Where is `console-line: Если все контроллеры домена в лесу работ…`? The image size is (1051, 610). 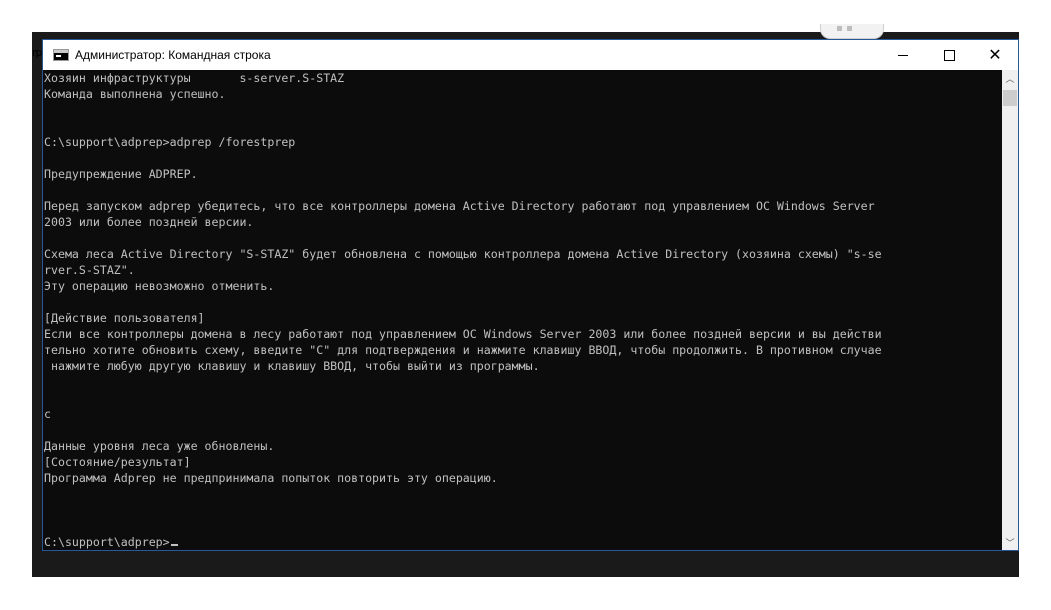 console-line: Если все контроллеры домена в лесу работ… is located at coordinates (463, 334).